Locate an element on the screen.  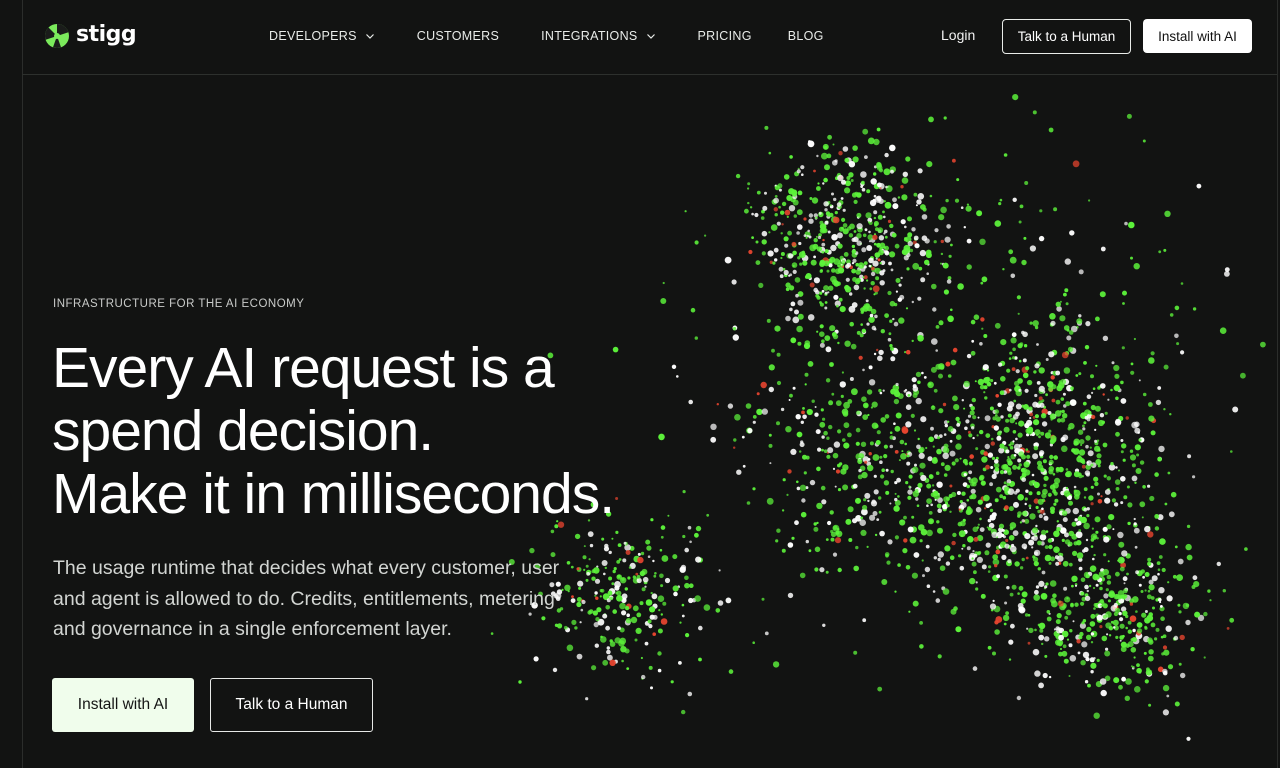
nav-blog: BLOG is located at coordinates (806, 36).